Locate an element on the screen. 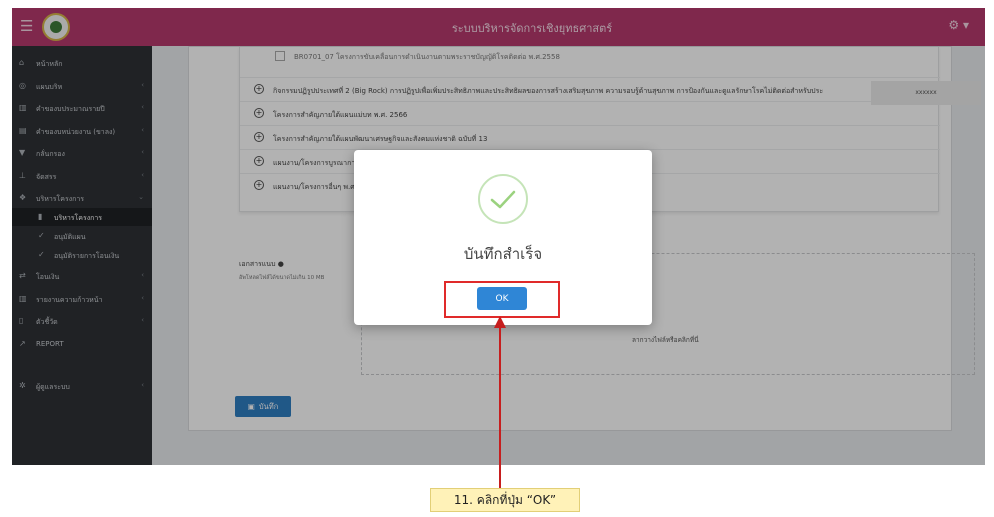  instruction-callout: 11. คลิกที่ปุ่ม “OK” is located at coordinates (505, 500).